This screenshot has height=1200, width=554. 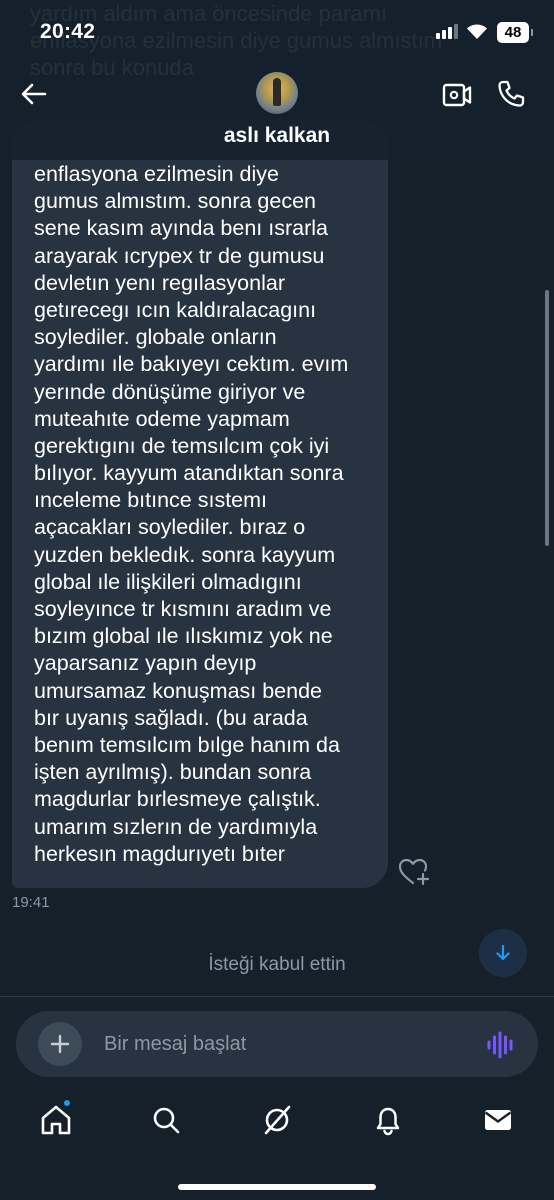 I want to click on back-button, so click(x=34, y=94).